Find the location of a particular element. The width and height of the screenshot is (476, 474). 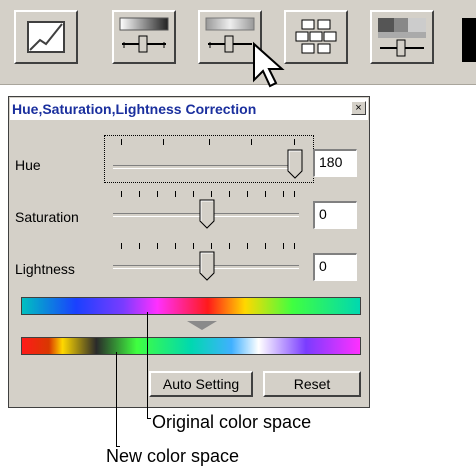

arrow-down-icon is located at coordinates (202, 325).